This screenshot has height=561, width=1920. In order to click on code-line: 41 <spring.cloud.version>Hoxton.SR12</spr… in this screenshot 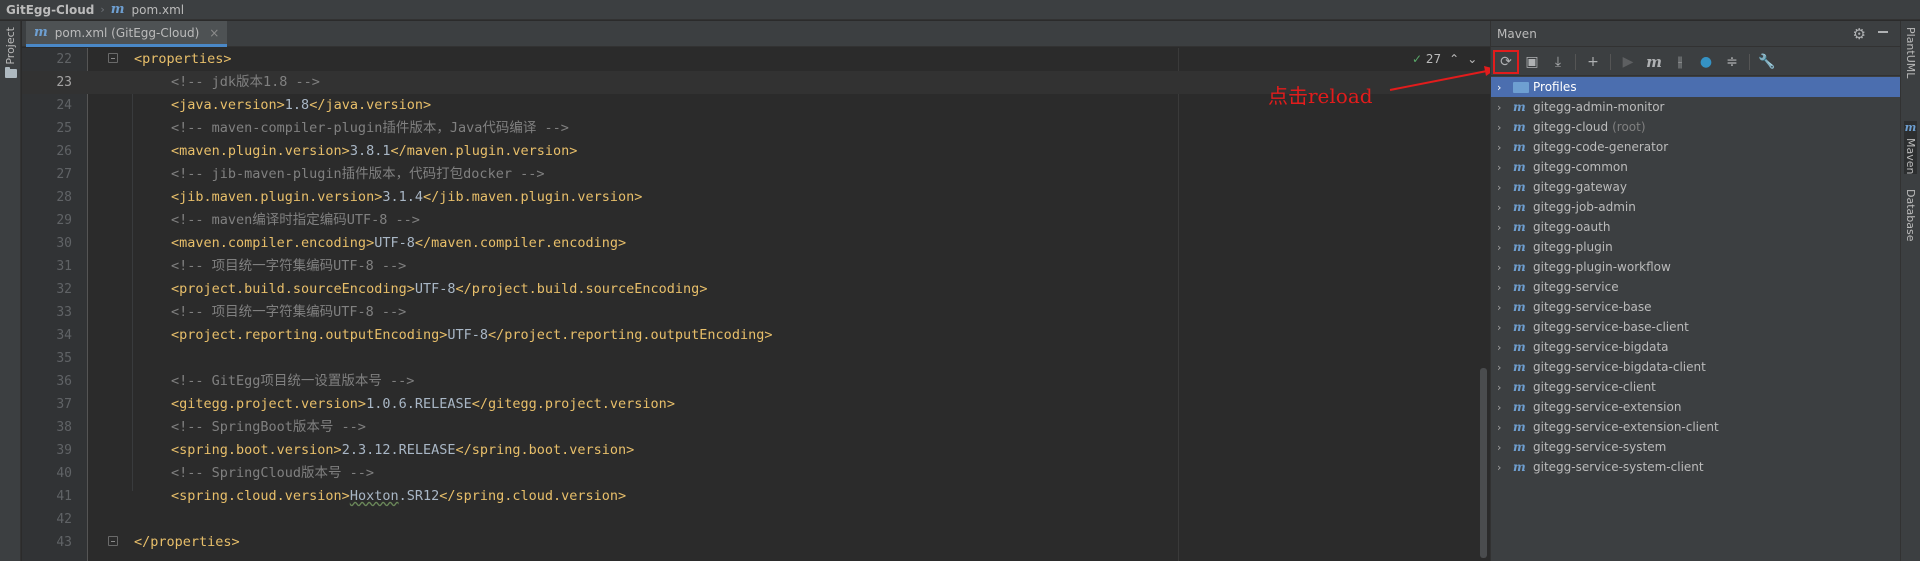, I will do `click(756, 496)`.